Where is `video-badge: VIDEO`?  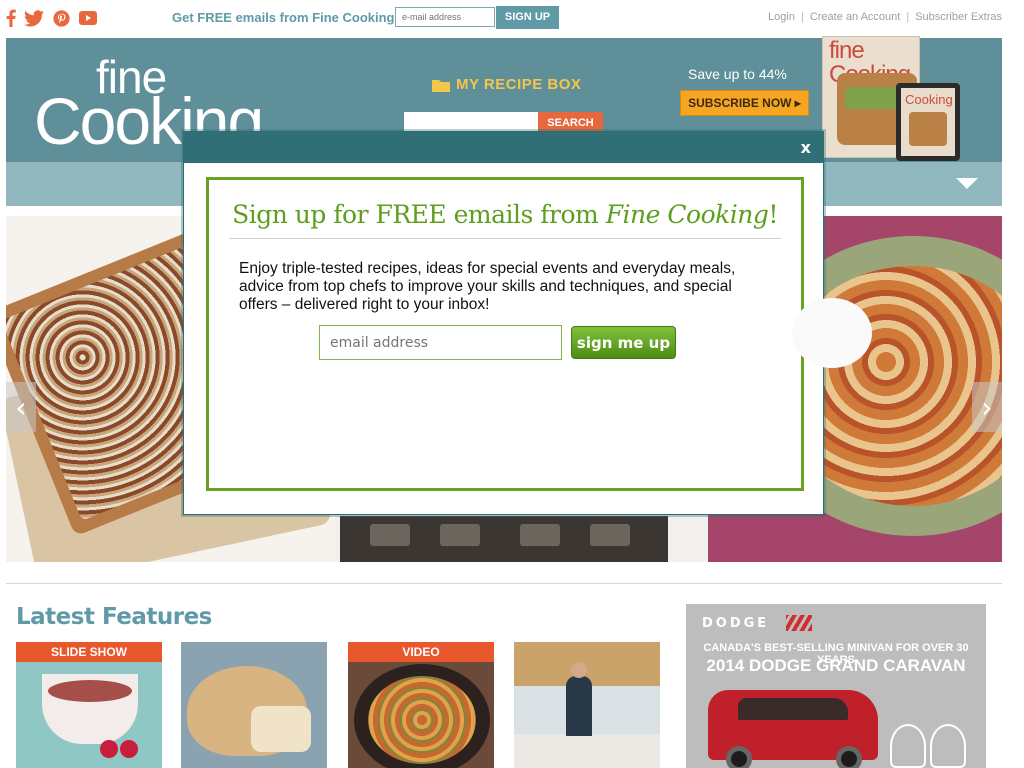 video-badge: VIDEO is located at coordinates (421, 652).